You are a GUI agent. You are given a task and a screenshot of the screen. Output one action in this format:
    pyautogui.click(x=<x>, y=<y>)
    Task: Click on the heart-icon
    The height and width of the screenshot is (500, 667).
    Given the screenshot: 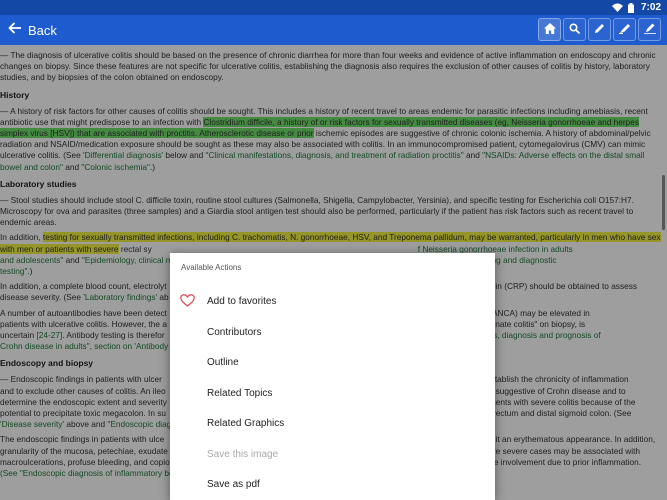 What is the action you would take?
    pyautogui.click(x=187, y=302)
    